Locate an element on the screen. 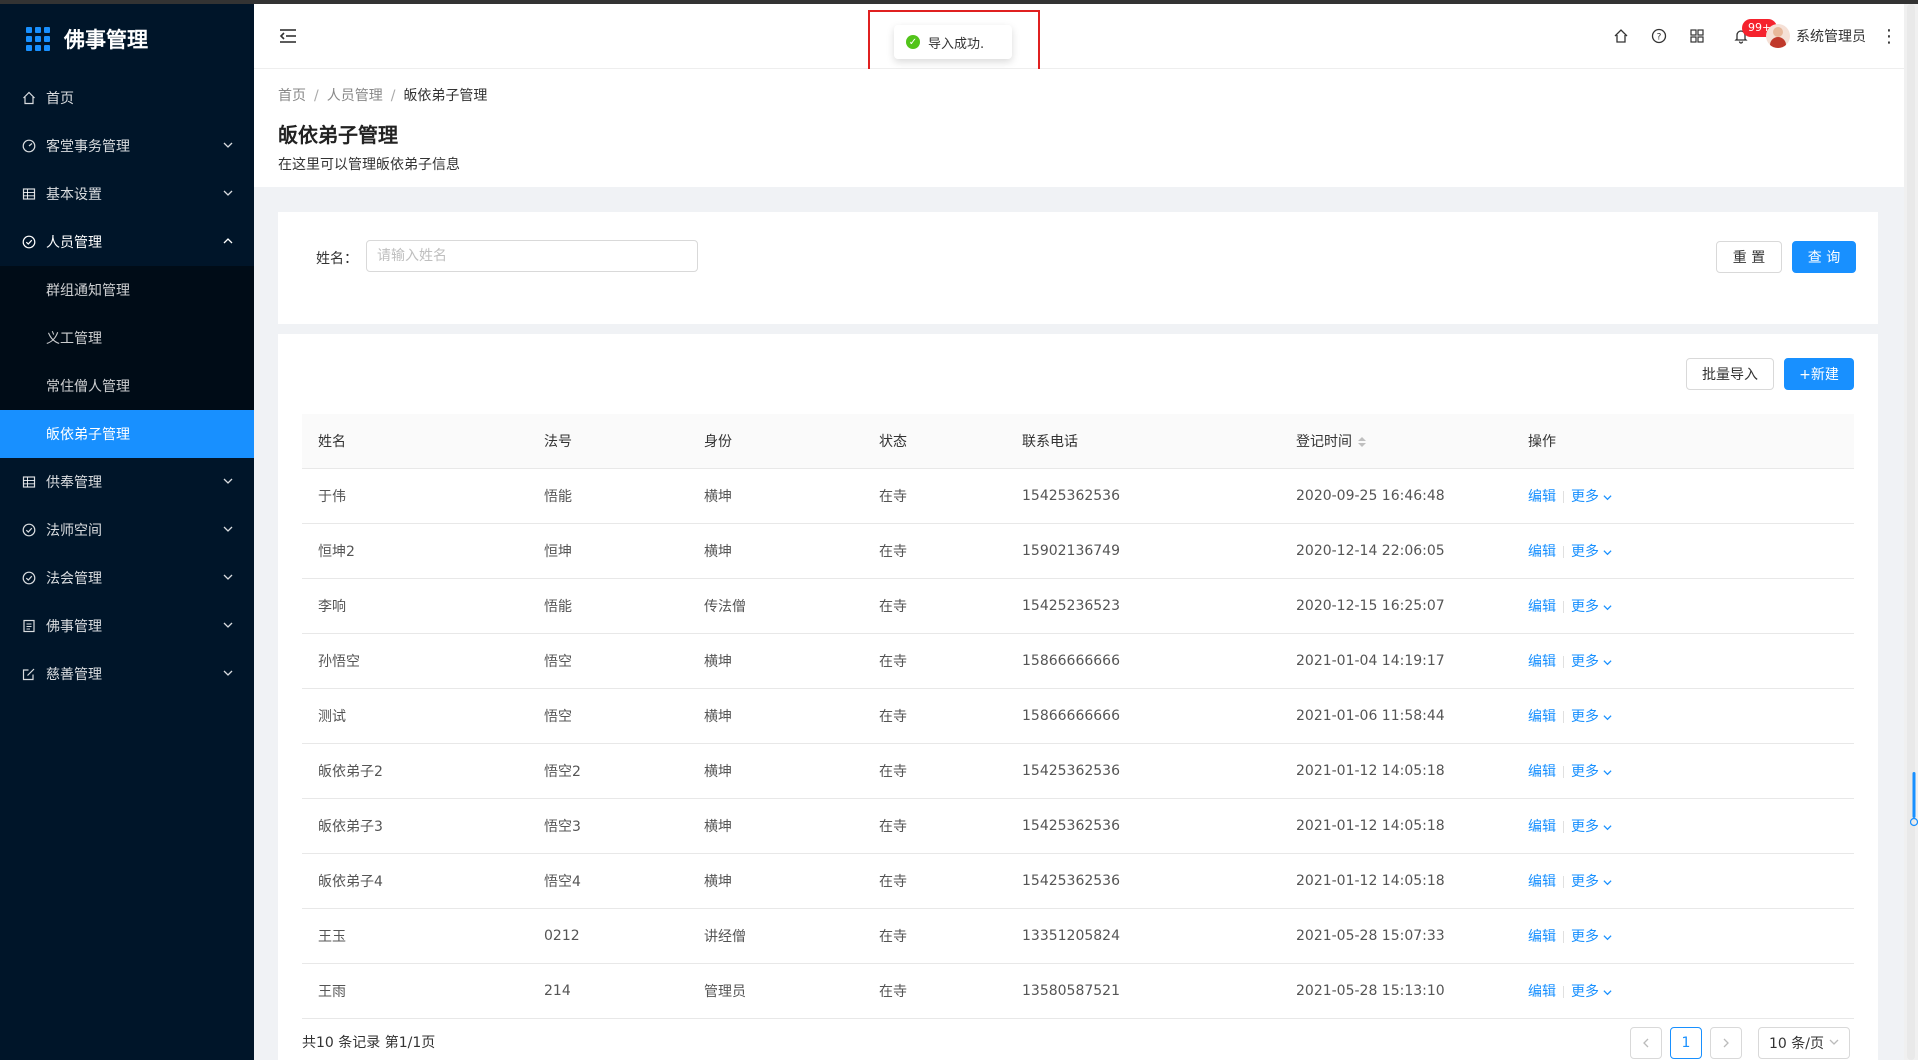 The width and height of the screenshot is (1918, 1060). sidebar-subitem-1: 义工管理 is located at coordinates (127, 338).